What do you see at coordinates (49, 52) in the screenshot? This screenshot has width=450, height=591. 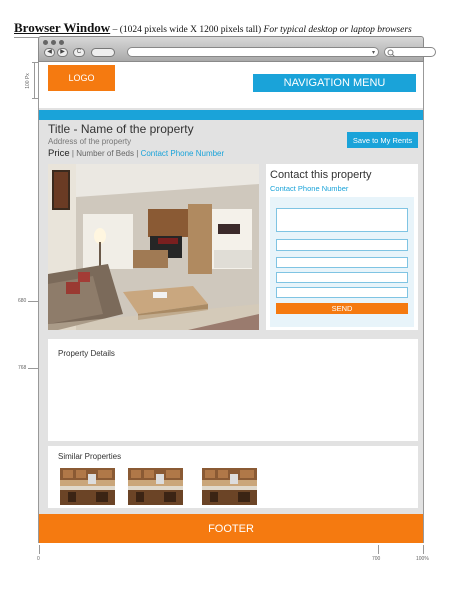 I see `back-button: ◀` at bounding box center [49, 52].